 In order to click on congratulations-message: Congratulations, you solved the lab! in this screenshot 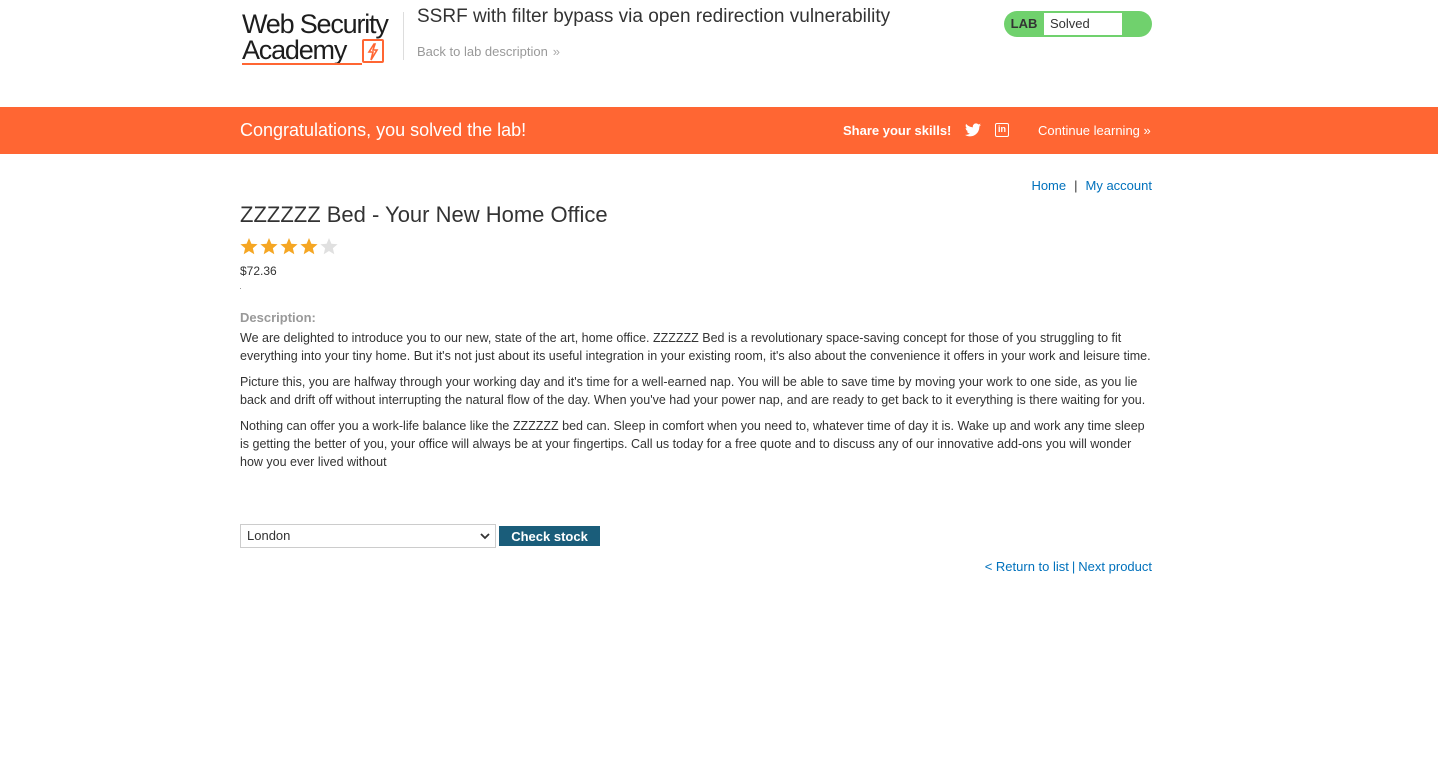, I will do `click(383, 130)`.